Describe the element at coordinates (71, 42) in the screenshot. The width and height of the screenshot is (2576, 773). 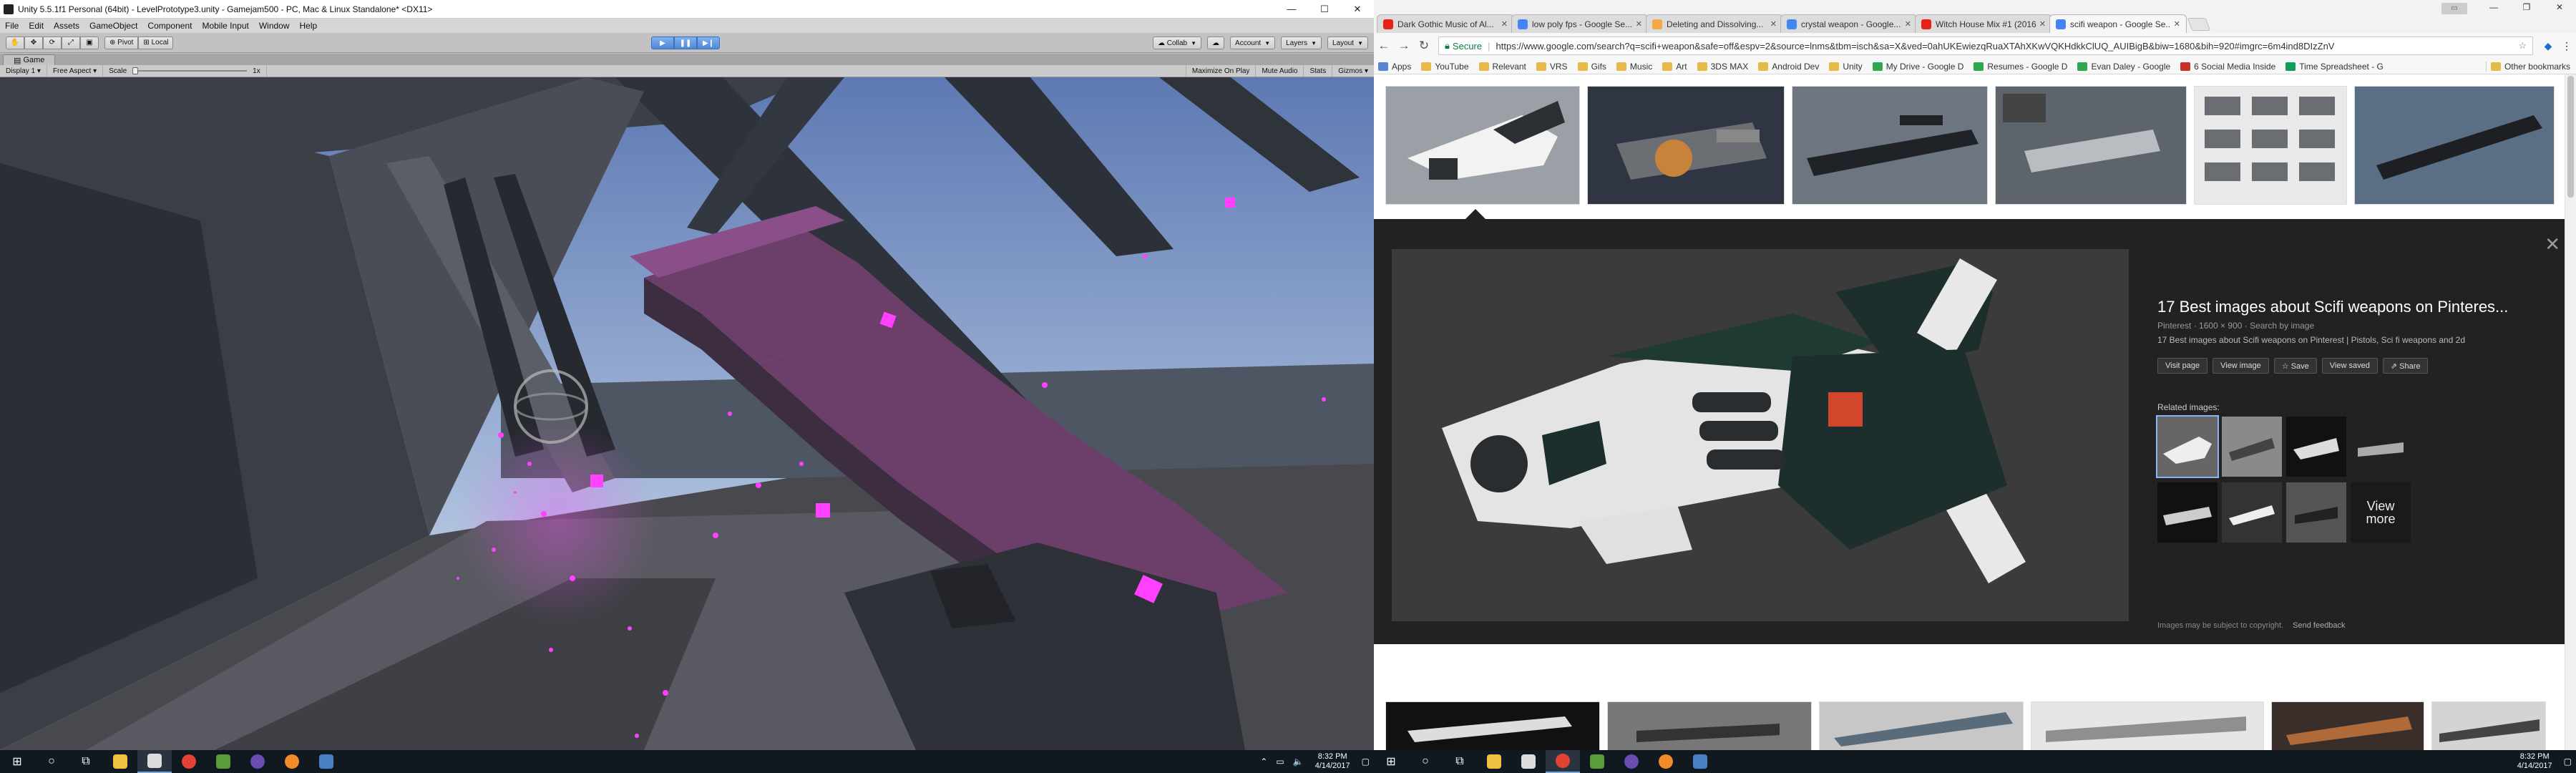
I see `scale-tool-icon: ⤢` at that location.